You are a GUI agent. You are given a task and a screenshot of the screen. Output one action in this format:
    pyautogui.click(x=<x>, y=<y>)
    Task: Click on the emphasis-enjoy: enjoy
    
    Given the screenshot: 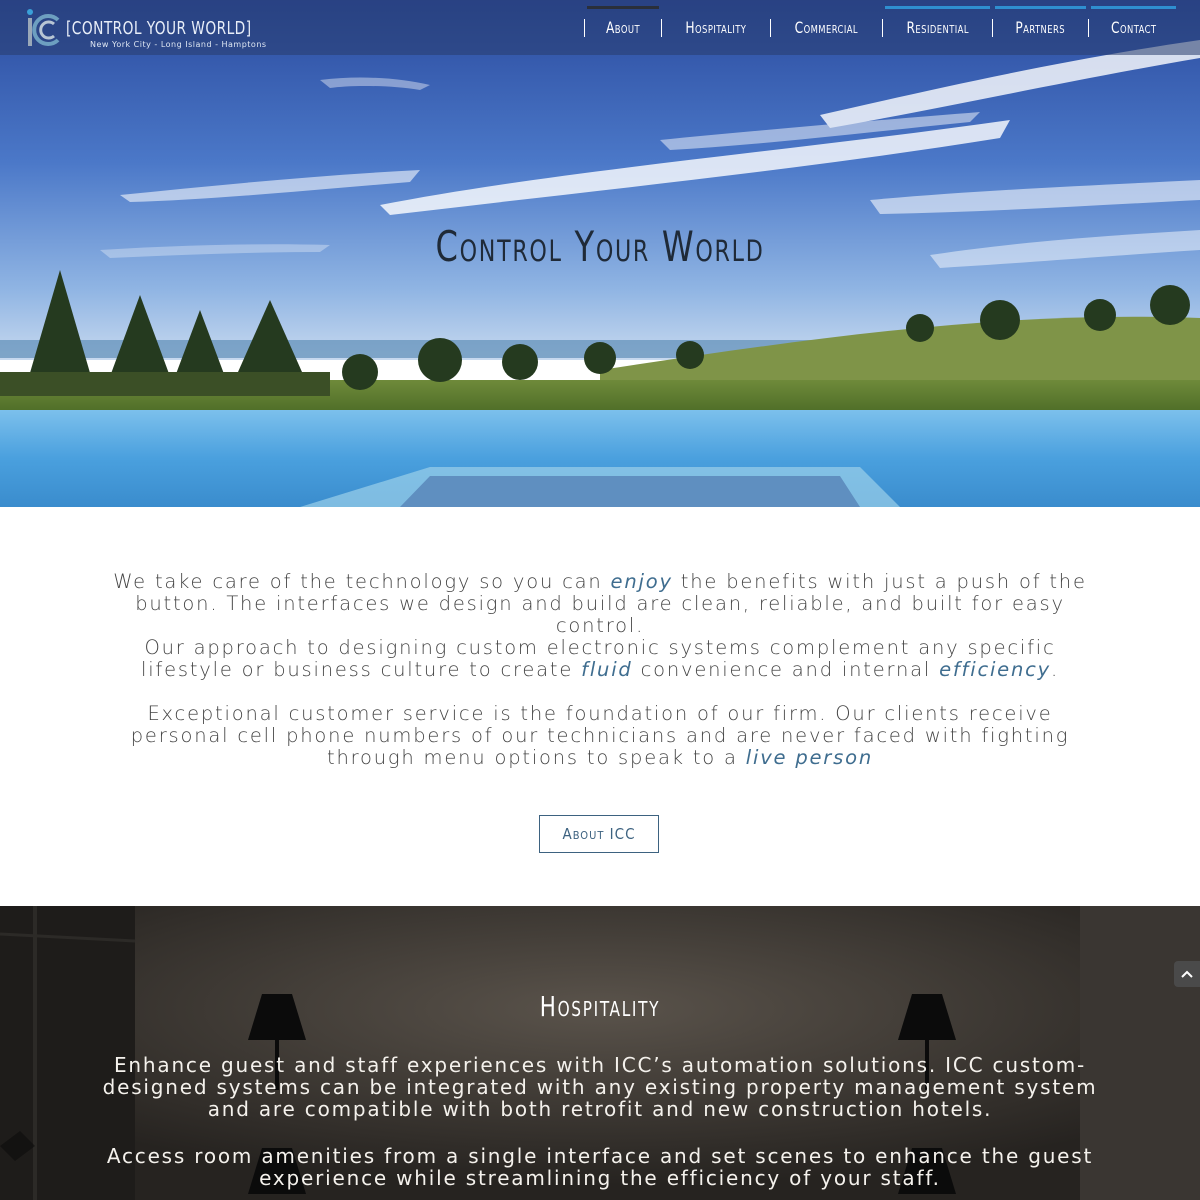 What is the action you would take?
    pyautogui.click(x=641, y=581)
    